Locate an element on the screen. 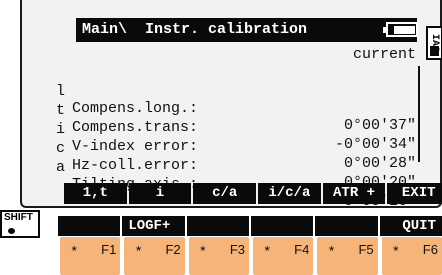 The height and width of the screenshot is (275, 442). f5-key: * F5 is located at coordinates (347, 256).